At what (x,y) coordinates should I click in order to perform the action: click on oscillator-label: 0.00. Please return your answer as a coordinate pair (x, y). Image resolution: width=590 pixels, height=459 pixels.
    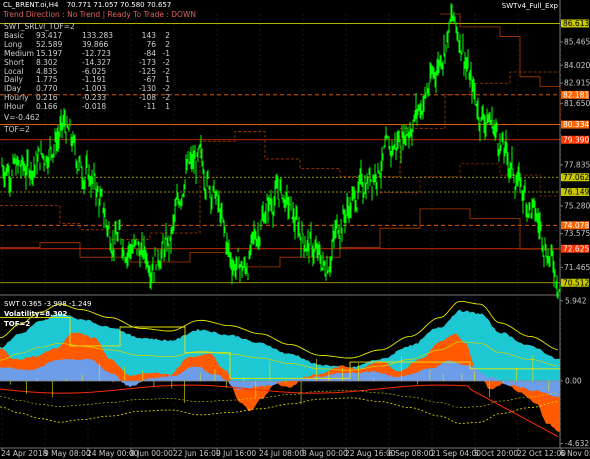
    Looking at the image, I should click on (573, 381).